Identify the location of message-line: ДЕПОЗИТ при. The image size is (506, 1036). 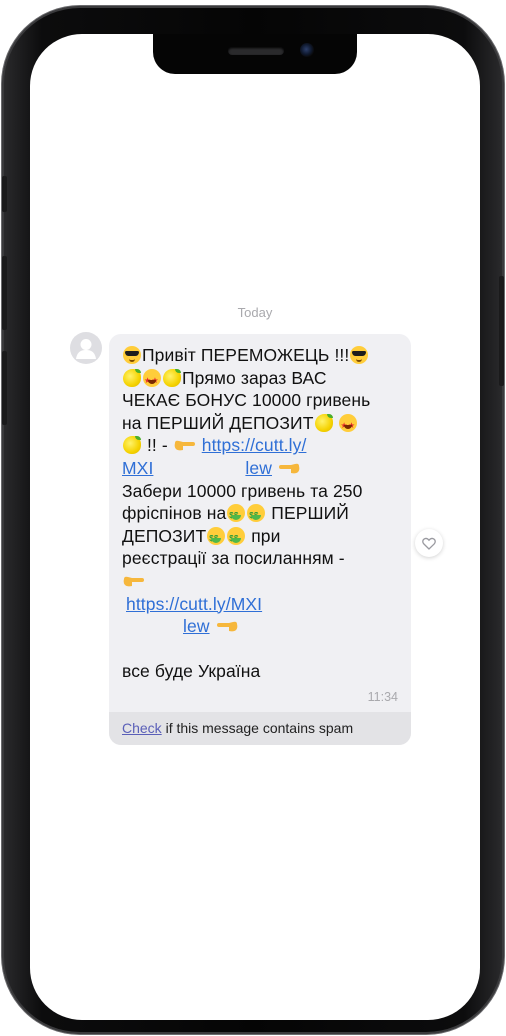
(263, 538).